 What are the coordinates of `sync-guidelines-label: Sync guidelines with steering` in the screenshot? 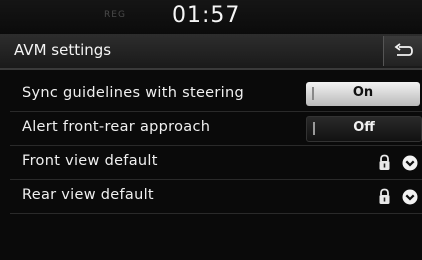 It's located at (133, 93).